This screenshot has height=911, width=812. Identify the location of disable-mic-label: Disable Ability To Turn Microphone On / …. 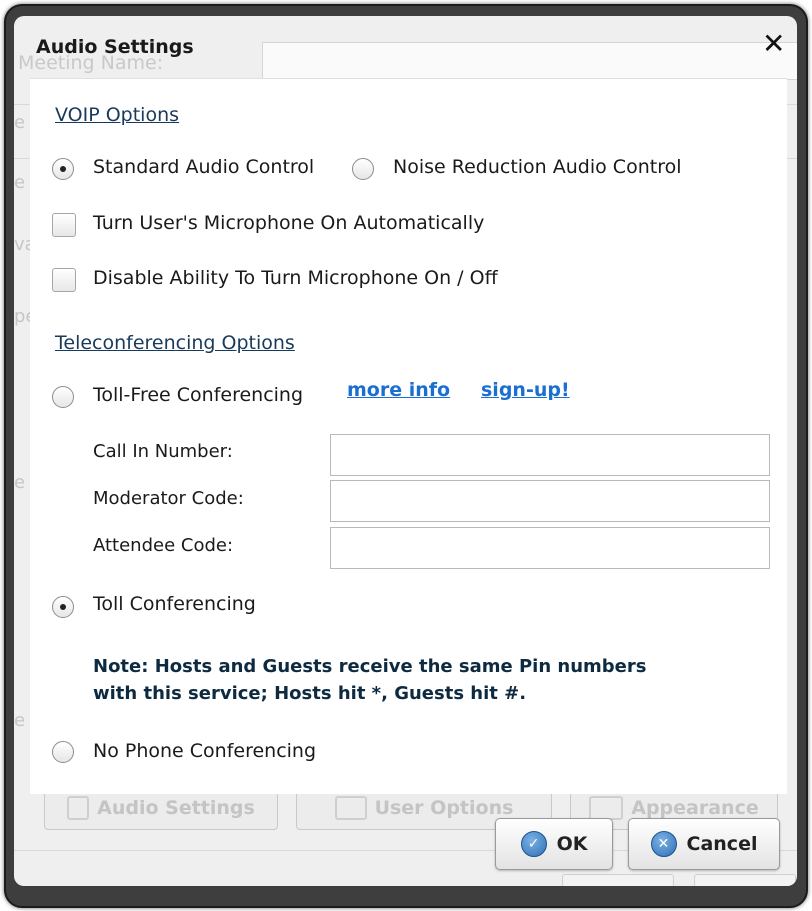
(295, 278).